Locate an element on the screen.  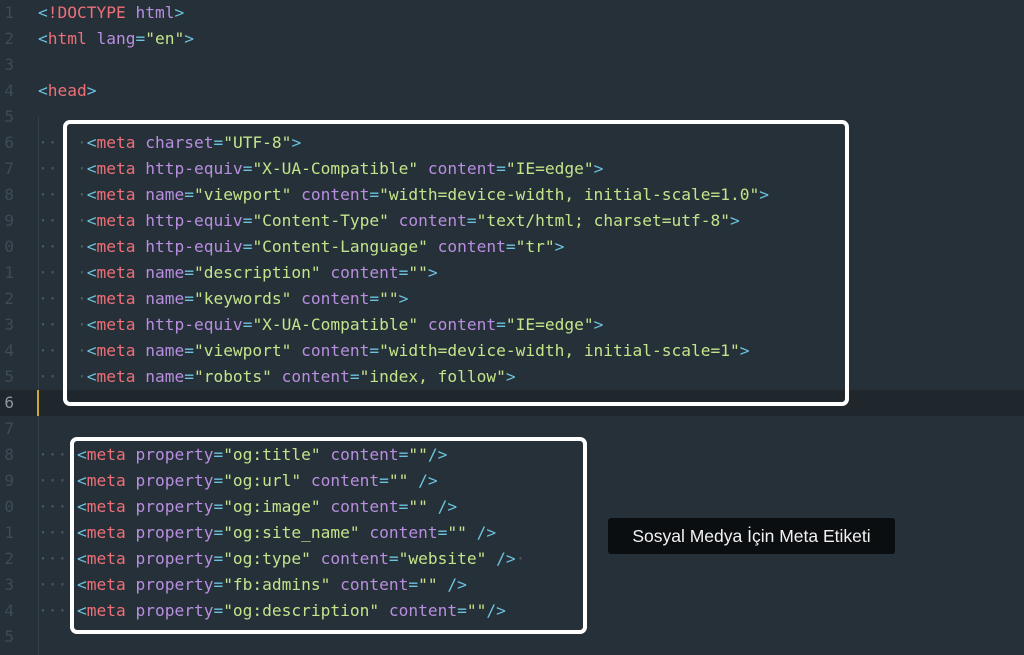
line-number: 2 is located at coordinates (9, 38).